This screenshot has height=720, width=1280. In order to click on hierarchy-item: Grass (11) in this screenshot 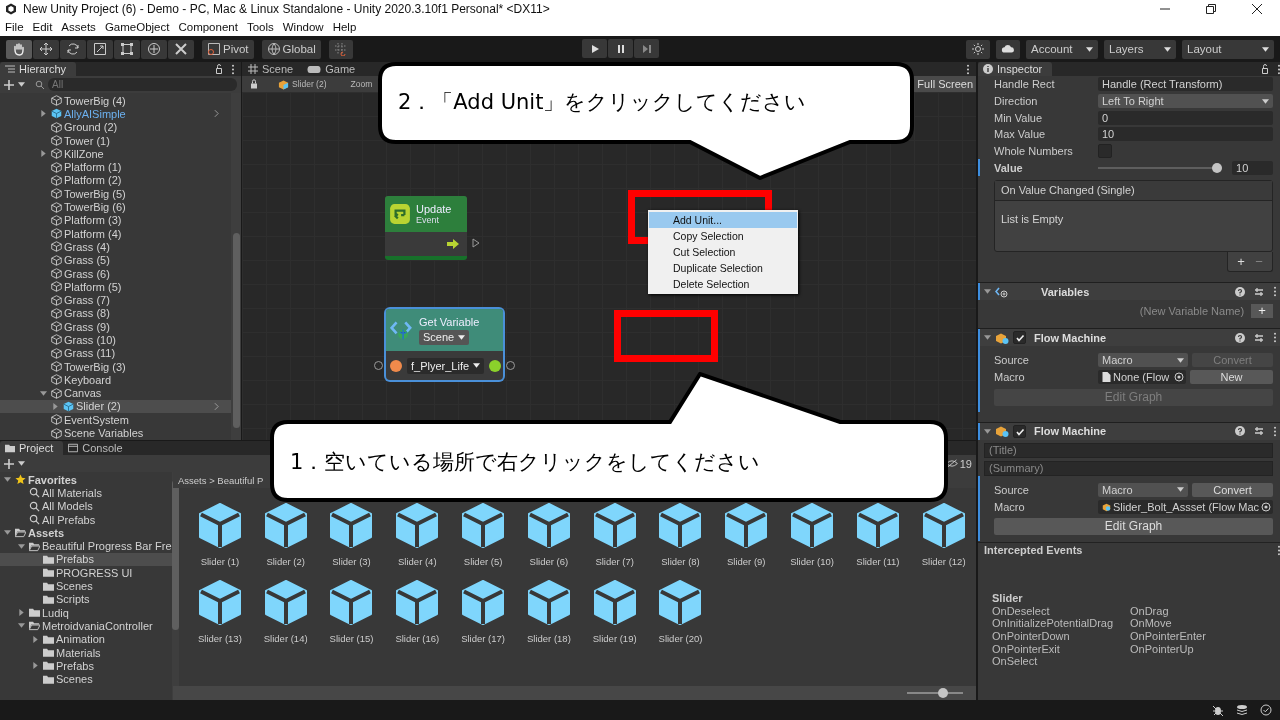, I will do `click(115, 353)`.